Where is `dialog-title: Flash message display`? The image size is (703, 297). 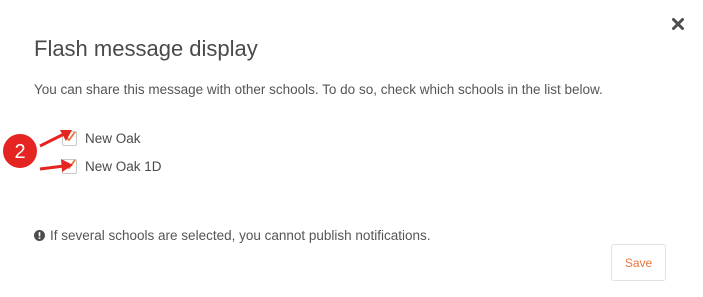 dialog-title: Flash message display is located at coordinates (146, 48).